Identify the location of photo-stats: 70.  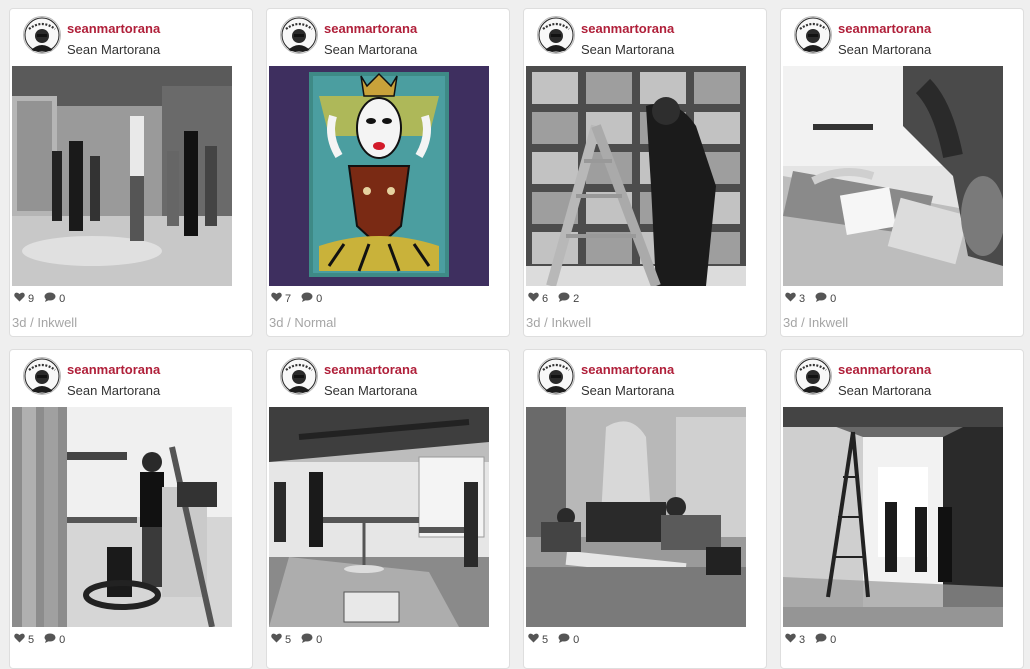
(301, 298).